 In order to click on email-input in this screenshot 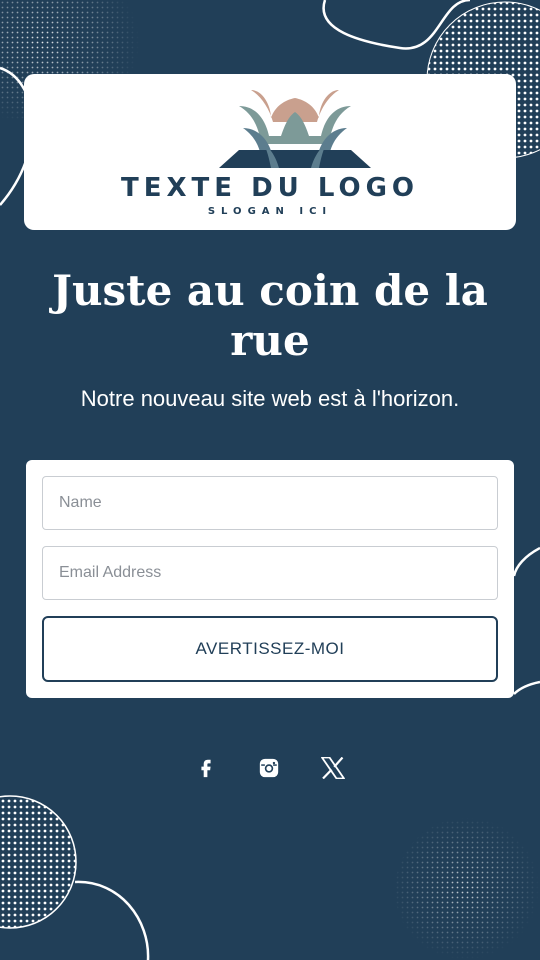, I will do `click(270, 573)`.